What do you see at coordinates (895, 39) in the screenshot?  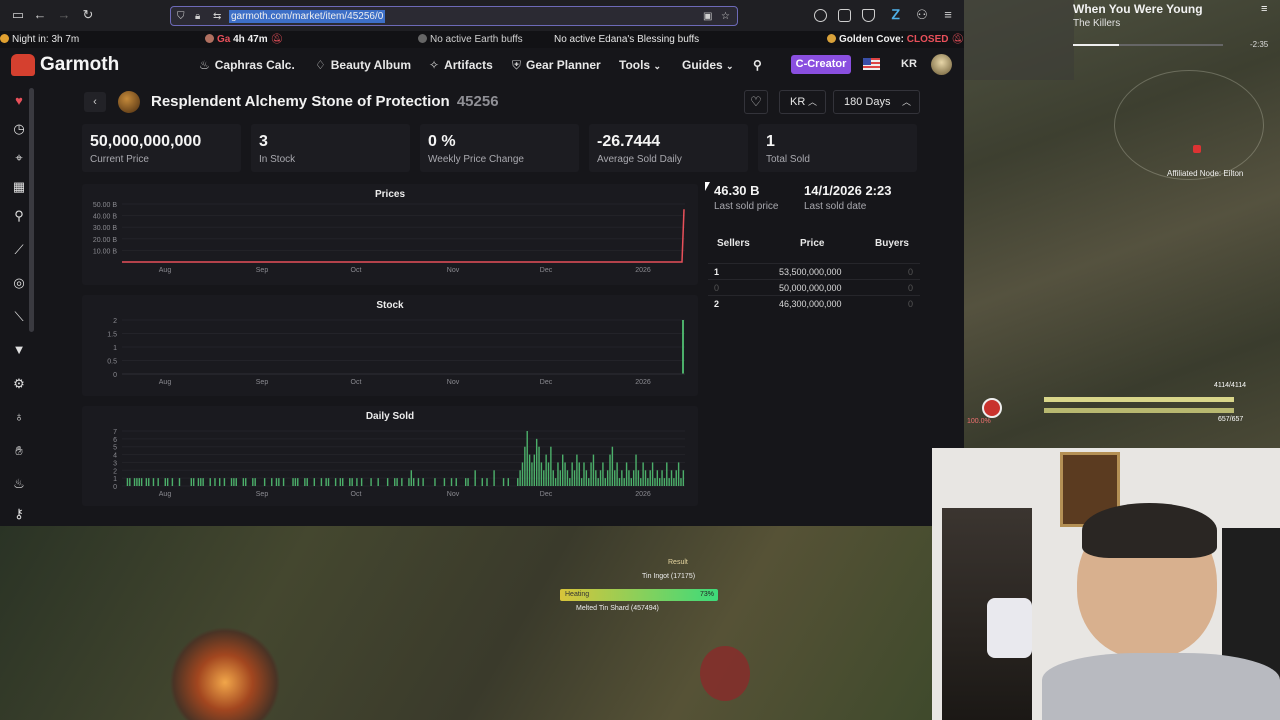 I see `golden-cove: Golden Cove: CLOSED 🔕︎` at bounding box center [895, 39].